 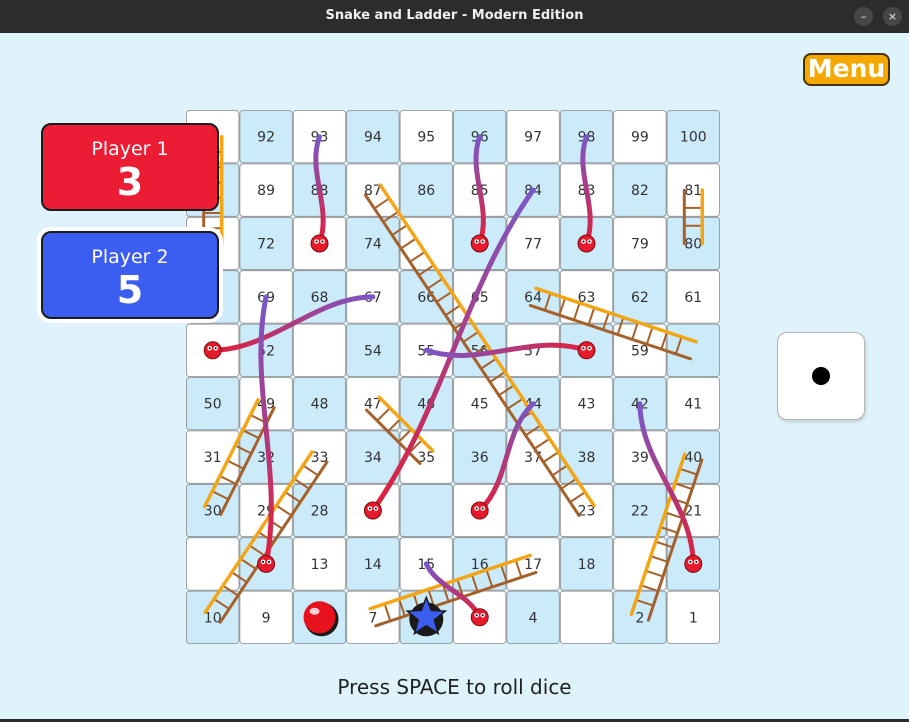 What do you see at coordinates (640, 298) in the screenshot?
I see `square-label-69: 62` at bounding box center [640, 298].